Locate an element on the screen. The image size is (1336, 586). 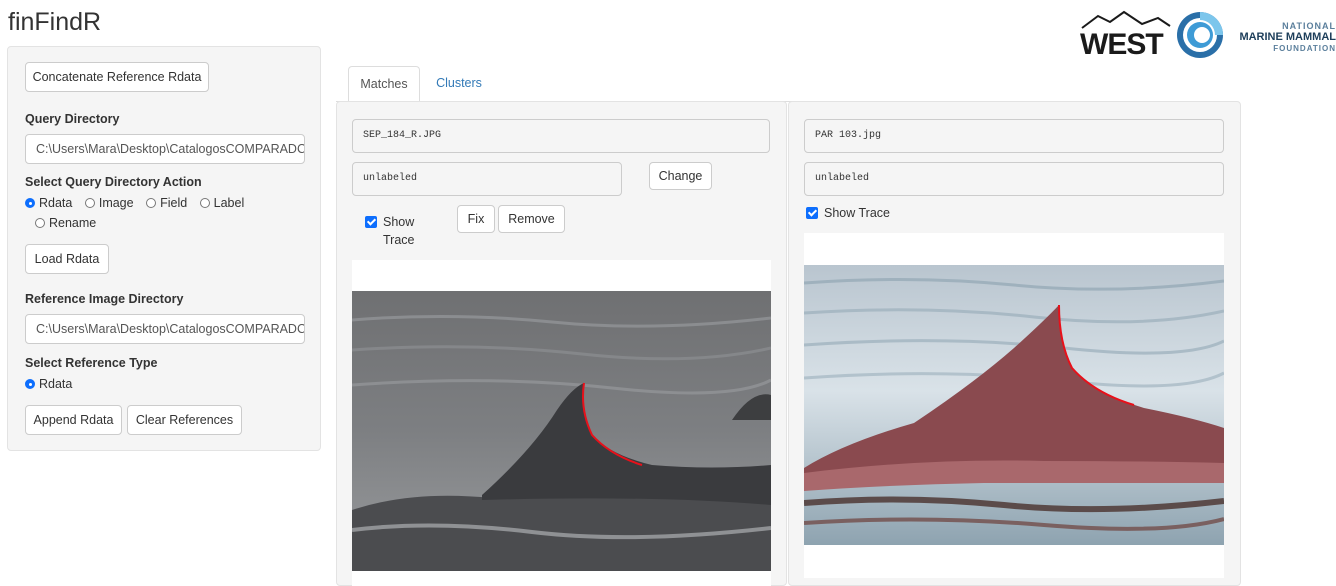
west-logo: WEST is located at coordinates (1126, 35).